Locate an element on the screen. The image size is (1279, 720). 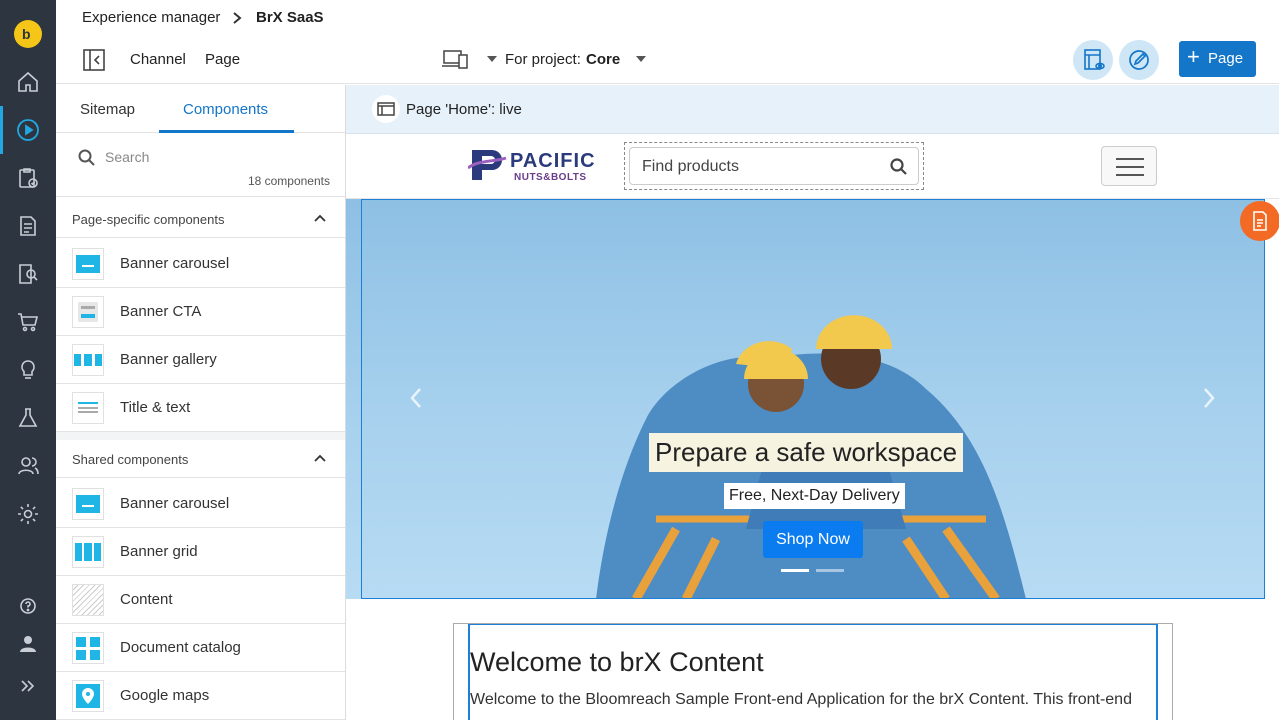
settings-gear-icon is located at coordinates (28, 514).